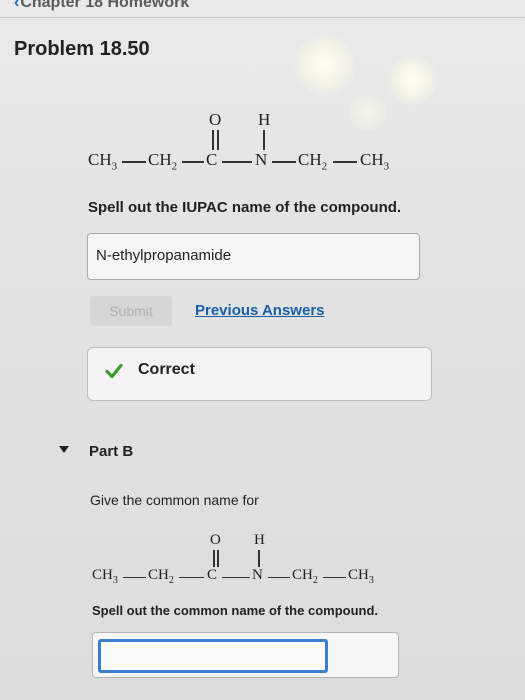 Image resolution: width=525 pixels, height=700 pixels. I want to click on part-b-answer-input, so click(213, 656).